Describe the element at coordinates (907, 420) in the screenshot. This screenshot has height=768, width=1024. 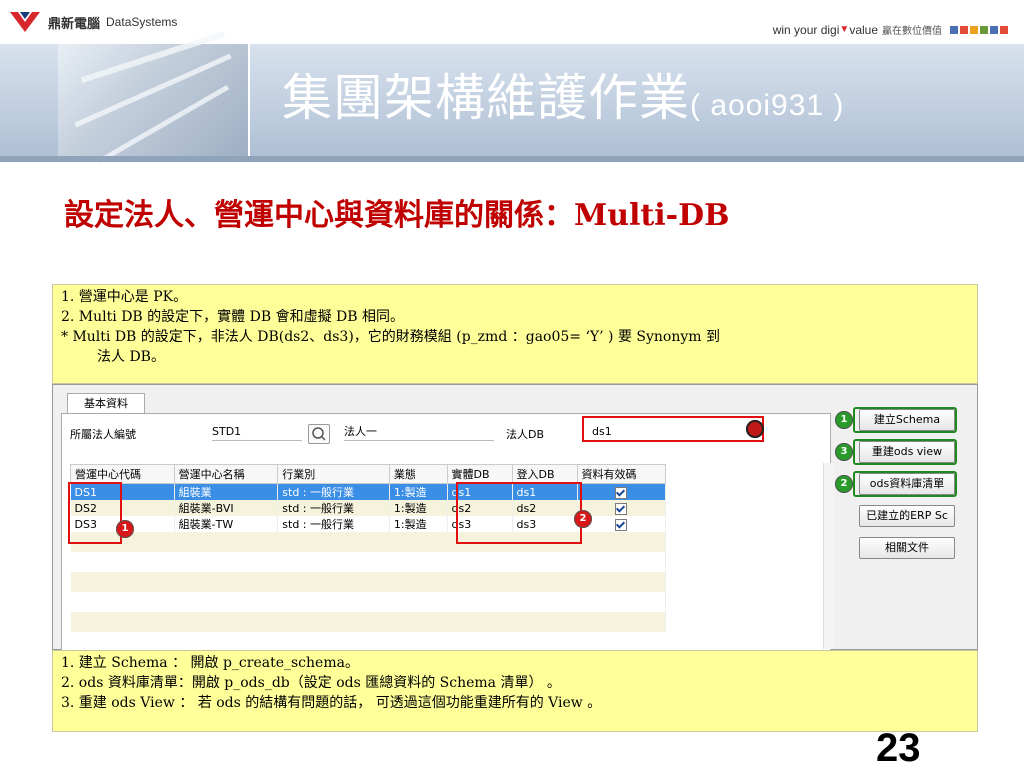
I see `create-schema-button: 建立Schema` at that location.